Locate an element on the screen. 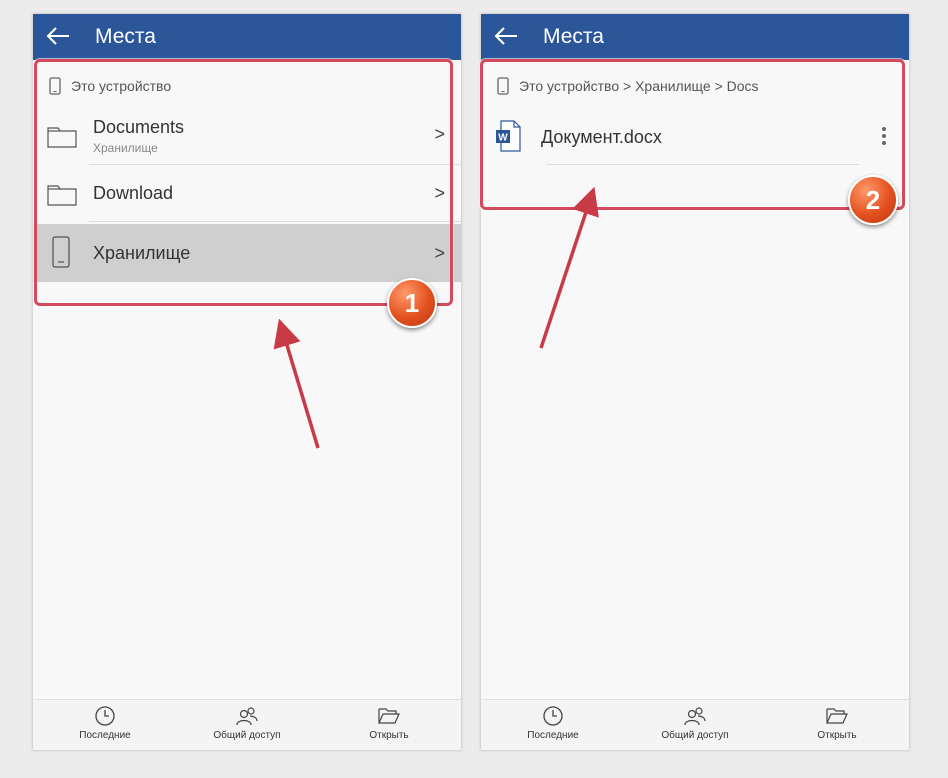  arrow-to-storage is located at coordinates (296, 383).